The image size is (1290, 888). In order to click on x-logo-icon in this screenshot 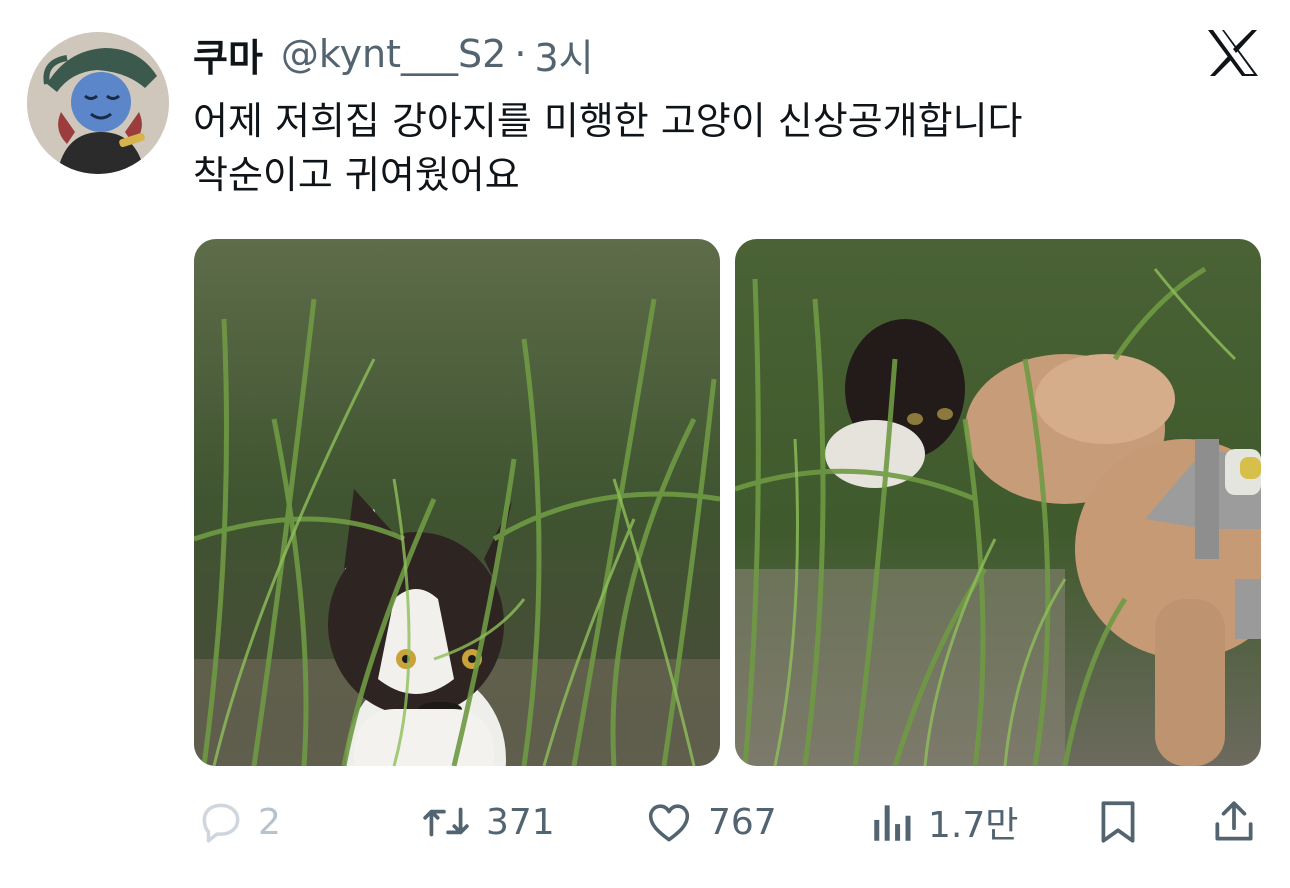, I will do `click(1233, 53)`.